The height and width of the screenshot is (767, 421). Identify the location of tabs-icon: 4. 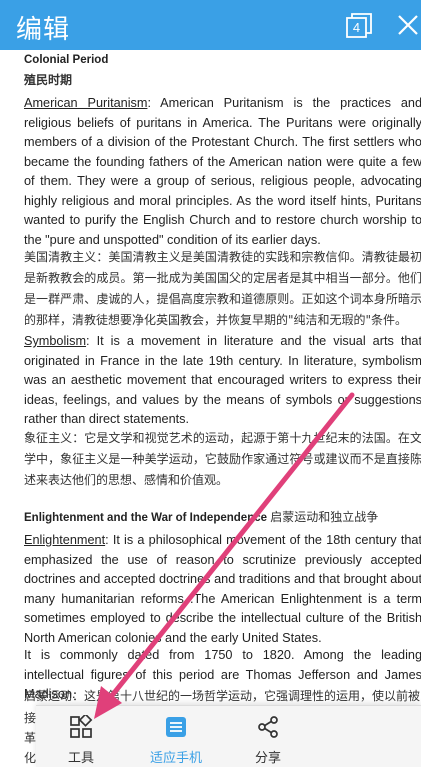
(359, 26).